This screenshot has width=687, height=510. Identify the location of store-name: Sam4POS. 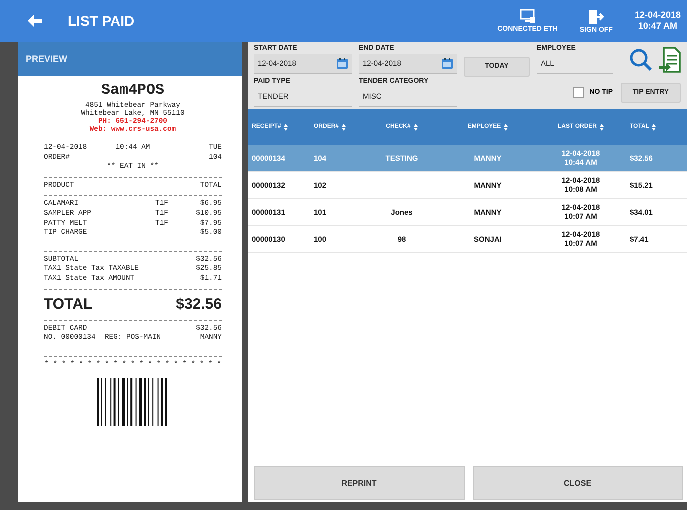
(133, 90).